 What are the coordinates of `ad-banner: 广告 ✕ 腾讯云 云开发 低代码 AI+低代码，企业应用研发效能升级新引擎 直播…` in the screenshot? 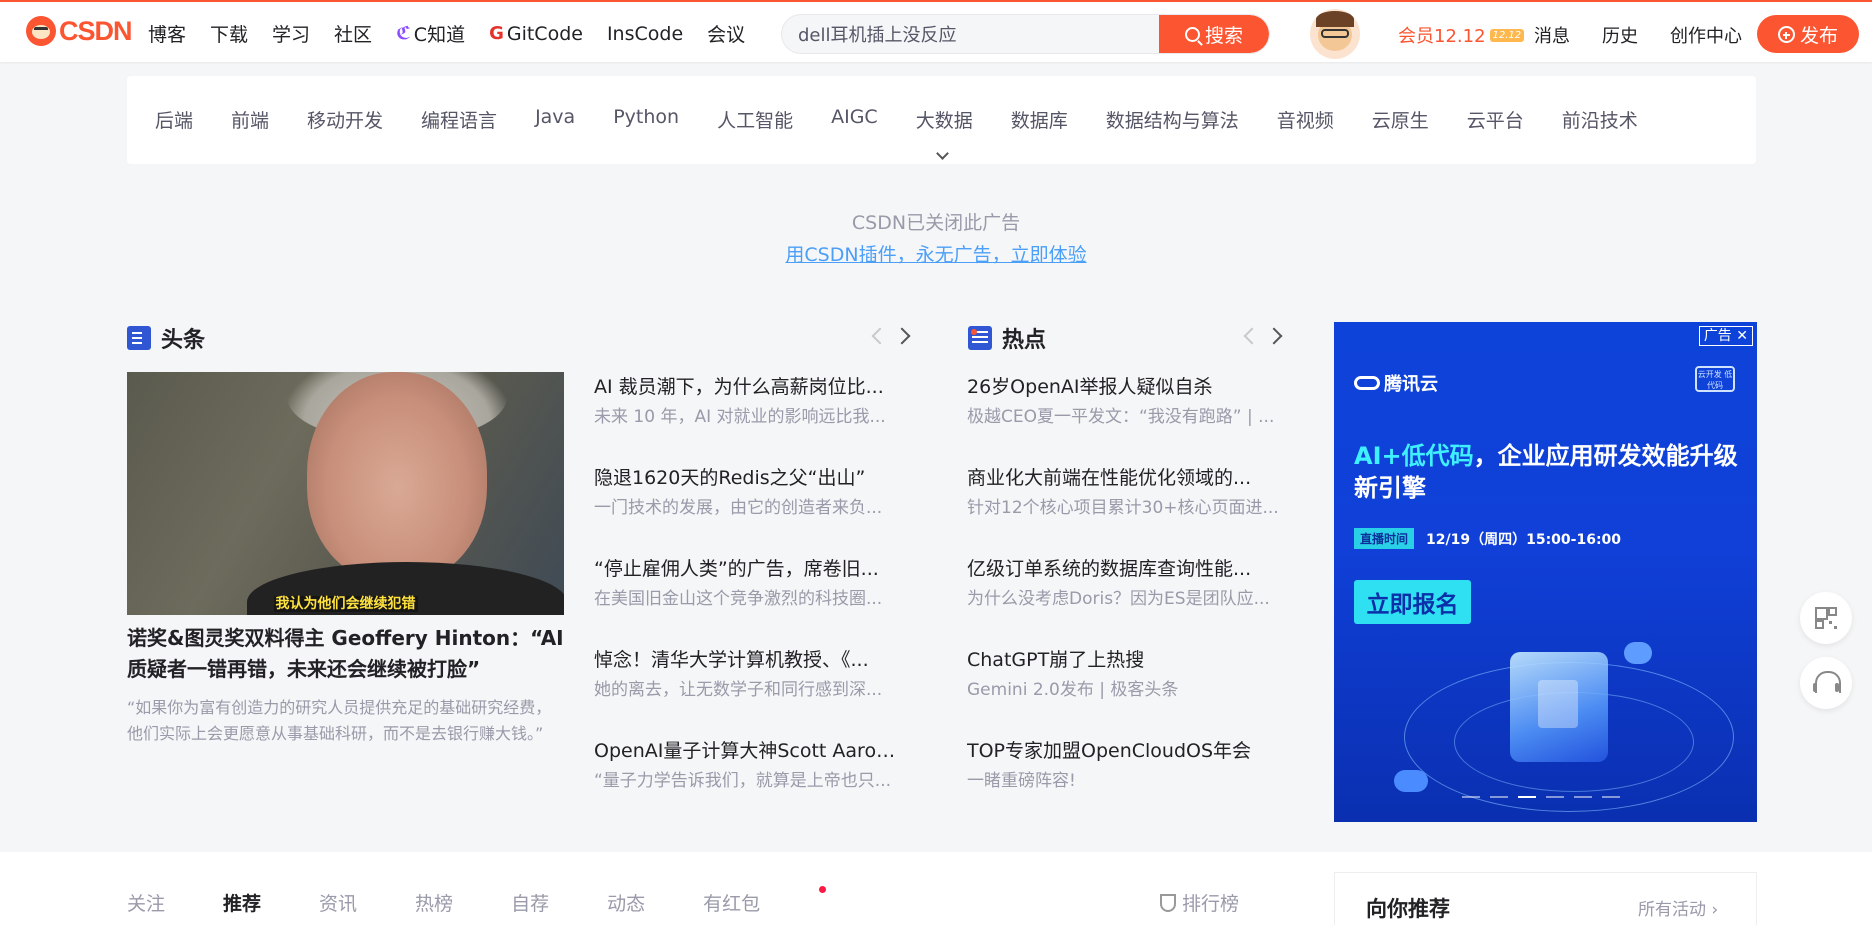 It's located at (1545, 572).